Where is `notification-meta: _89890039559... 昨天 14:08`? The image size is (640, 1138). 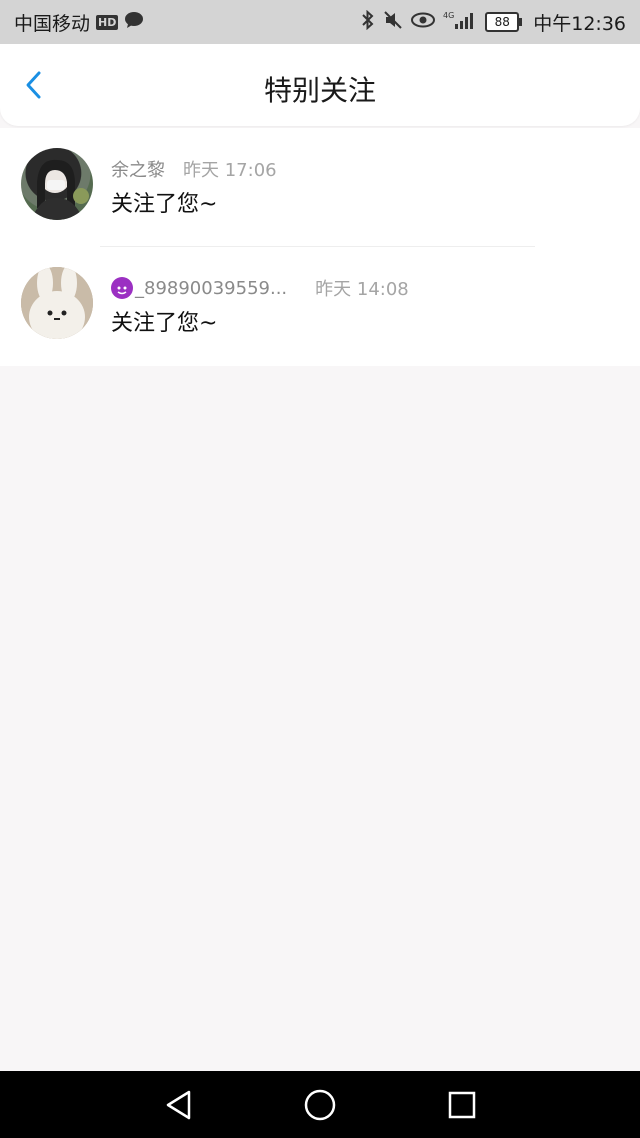
notification-meta: _89890039559... 昨天 14:08 is located at coordinates (260, 288).